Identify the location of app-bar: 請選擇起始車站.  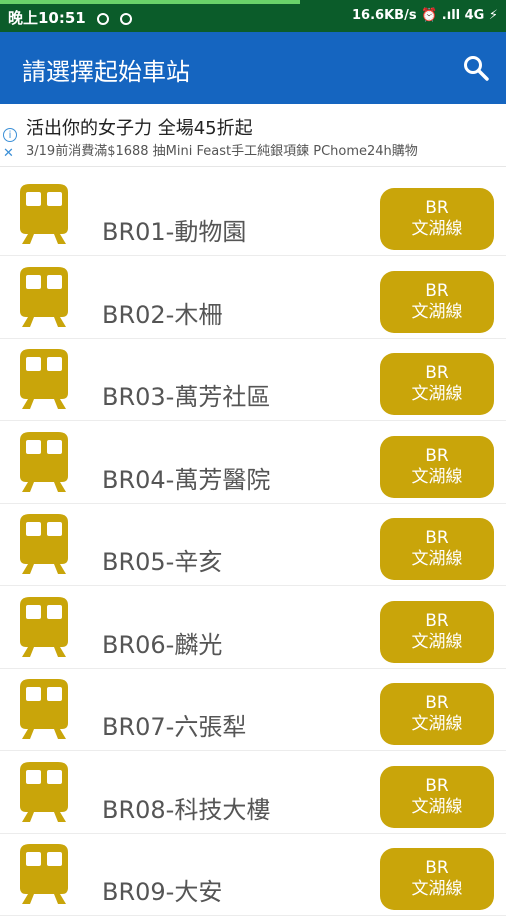
(253, 68).